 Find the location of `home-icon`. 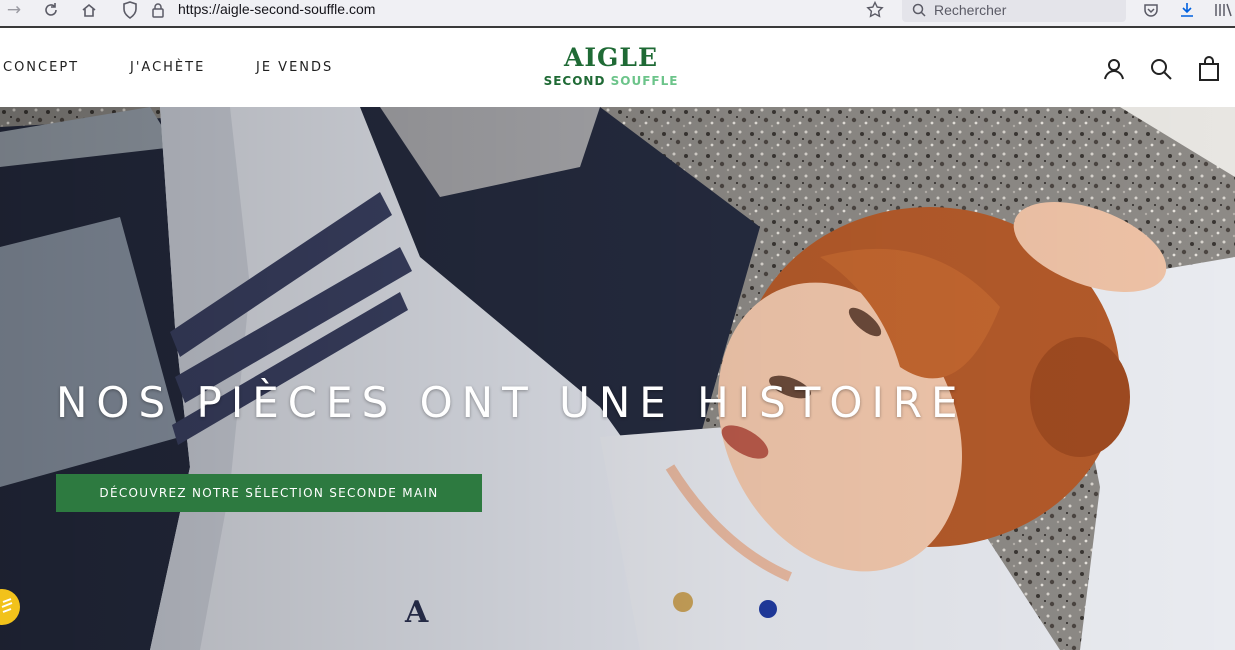

home-icon is located at coordinates (89, 10).